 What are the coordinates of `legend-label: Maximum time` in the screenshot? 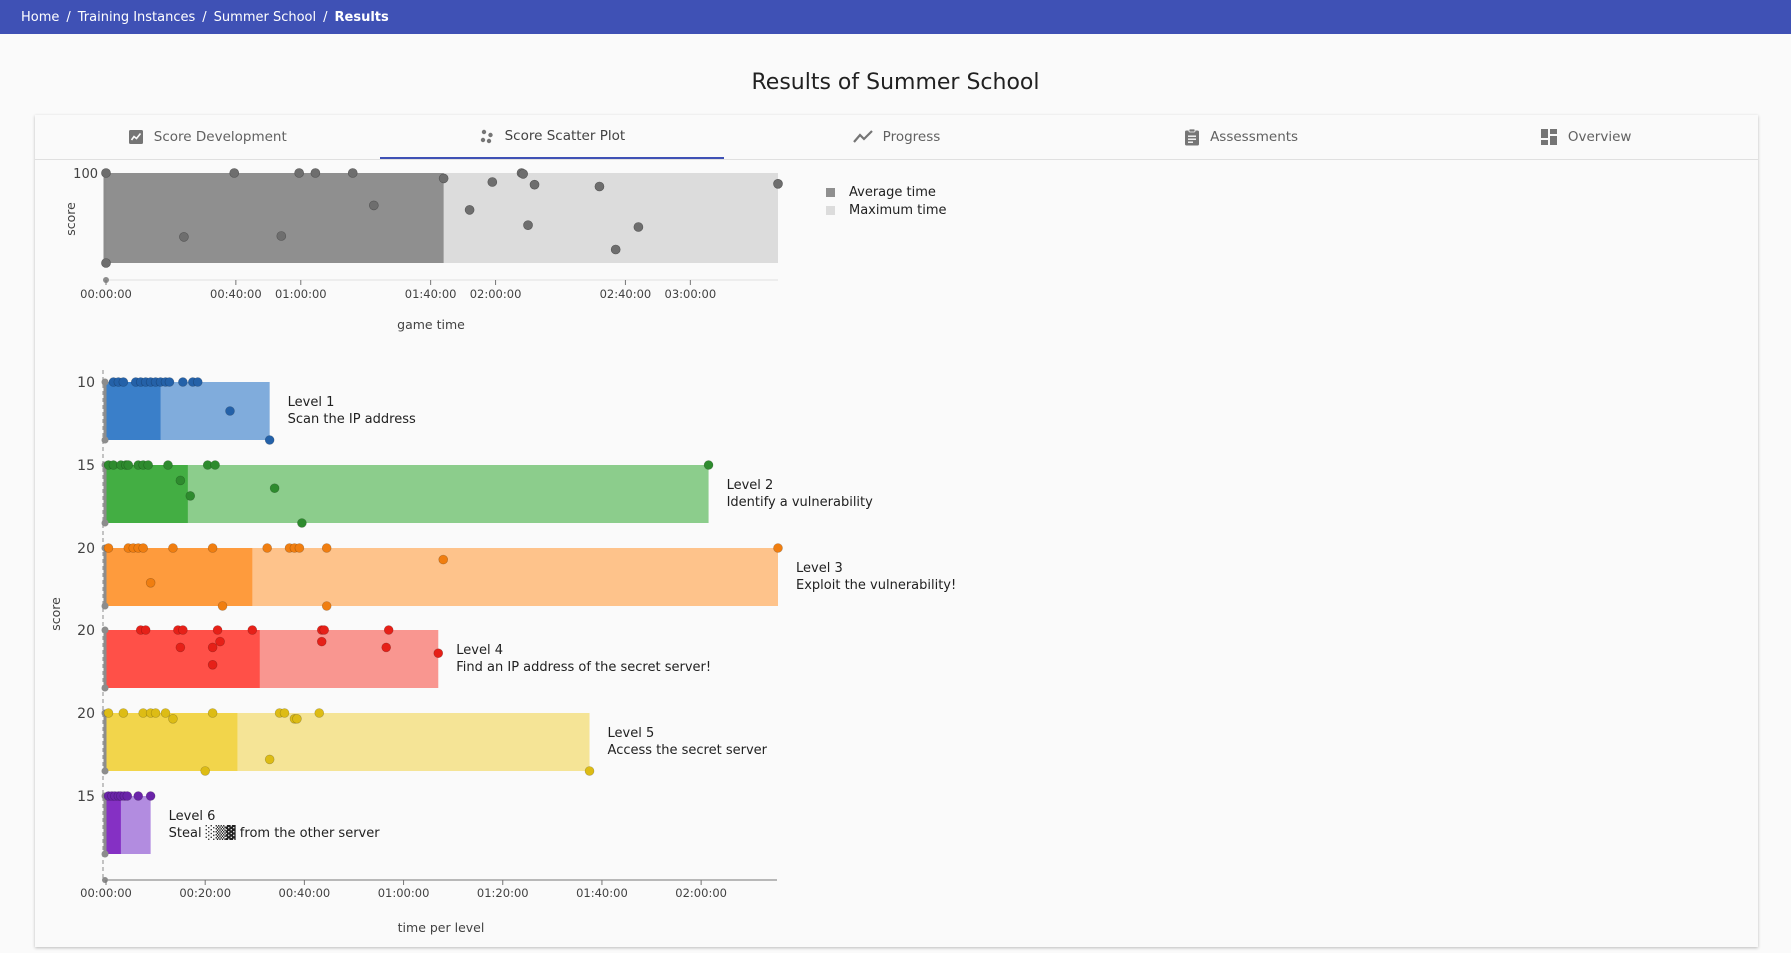 It's located at (898, 210).